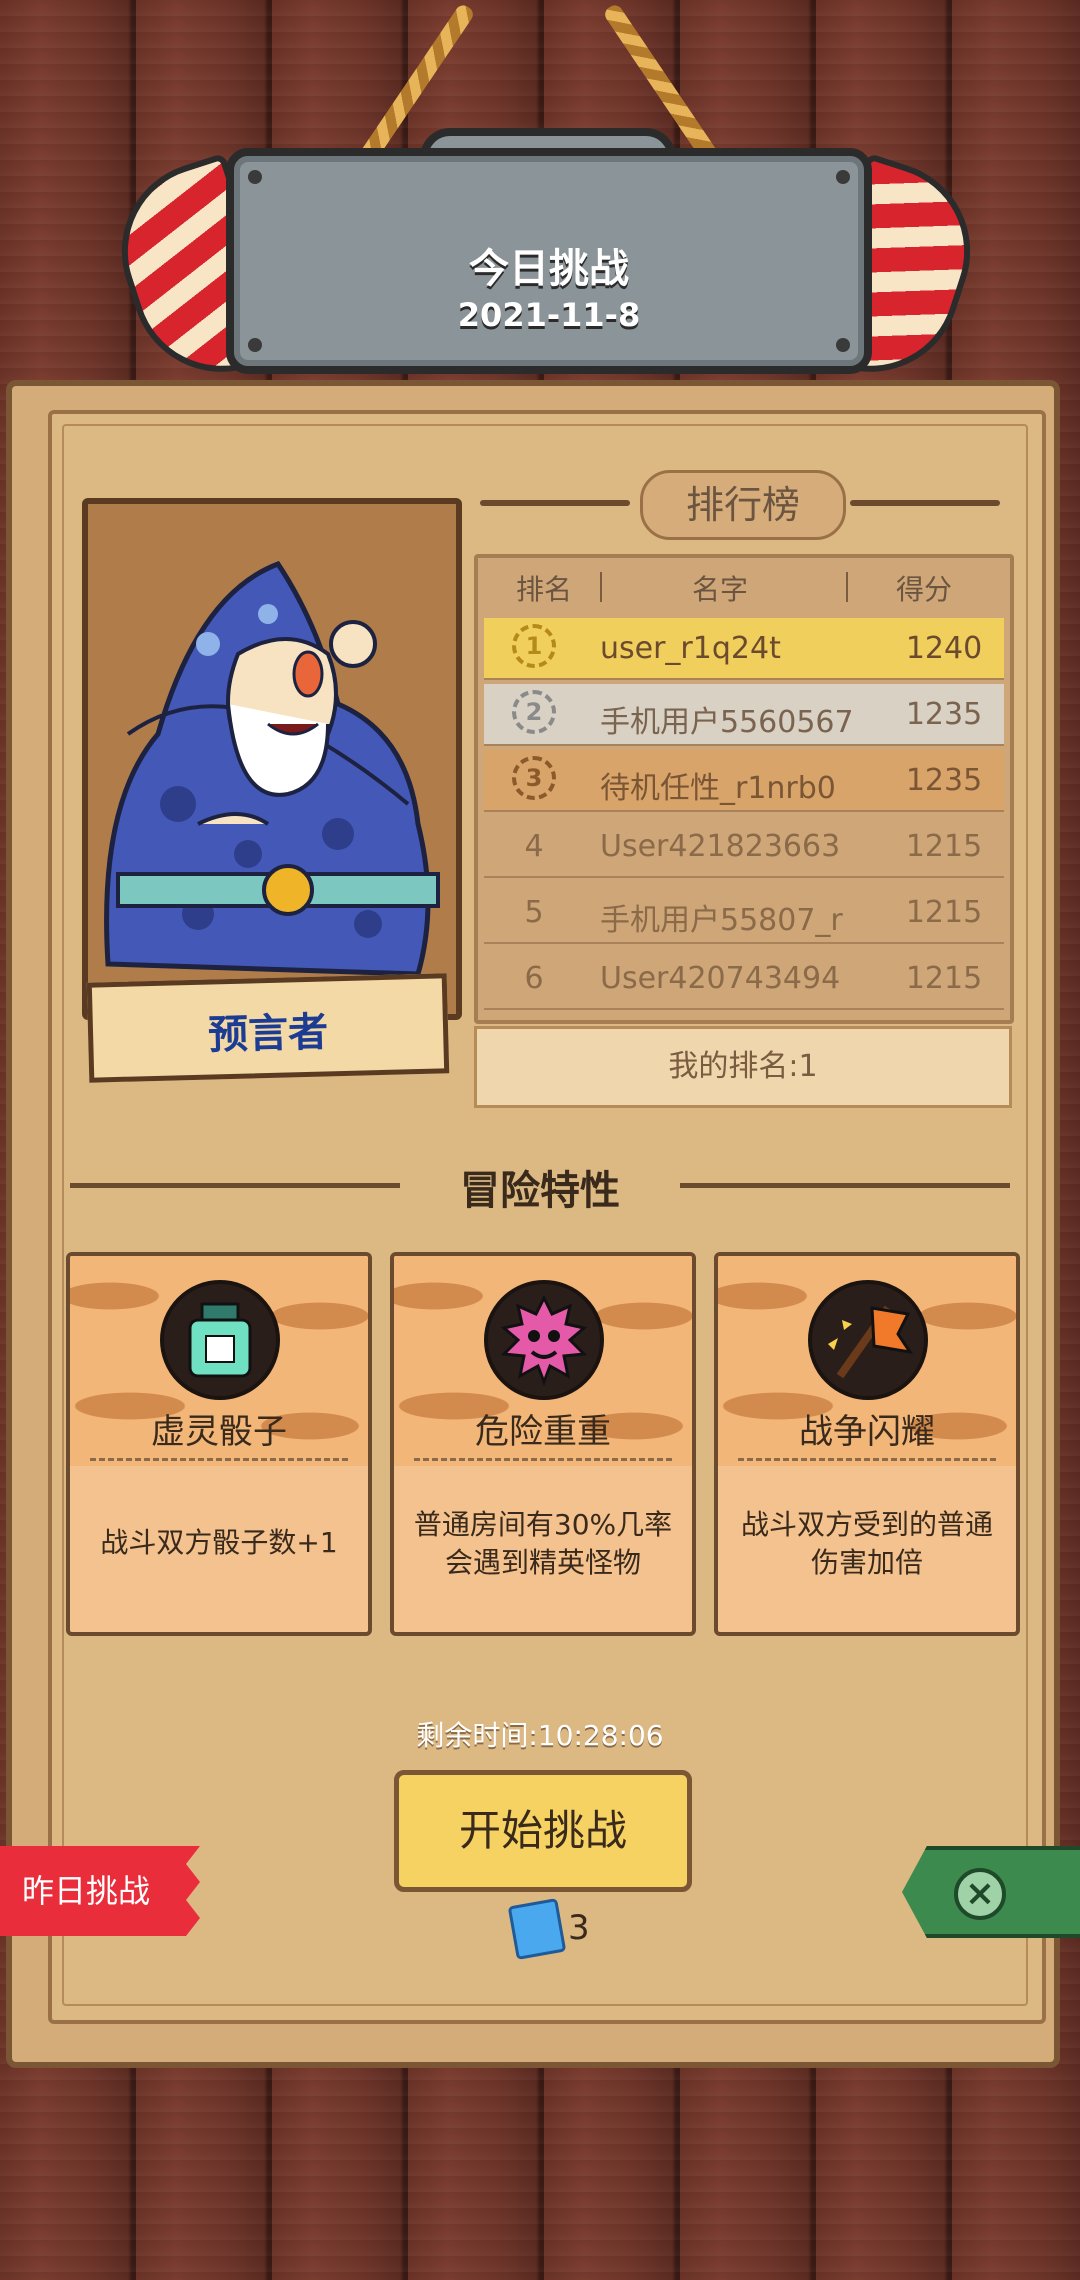  Describe the element at coordinates (534, 912) in the screenshot. I see `player-rank: 5` at that location.